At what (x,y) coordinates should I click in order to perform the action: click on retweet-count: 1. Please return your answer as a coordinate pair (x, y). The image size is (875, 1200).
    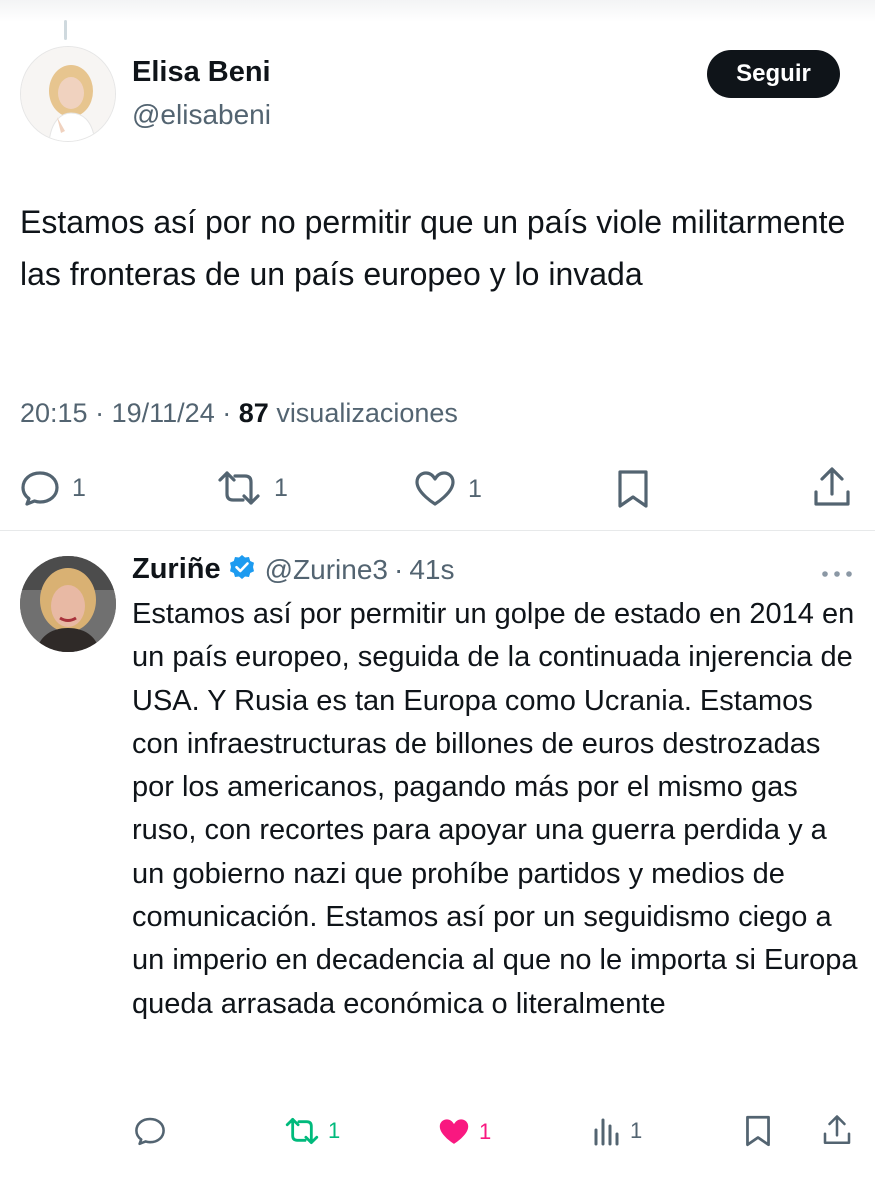
    Looking at the image, I should click on (281, 487).